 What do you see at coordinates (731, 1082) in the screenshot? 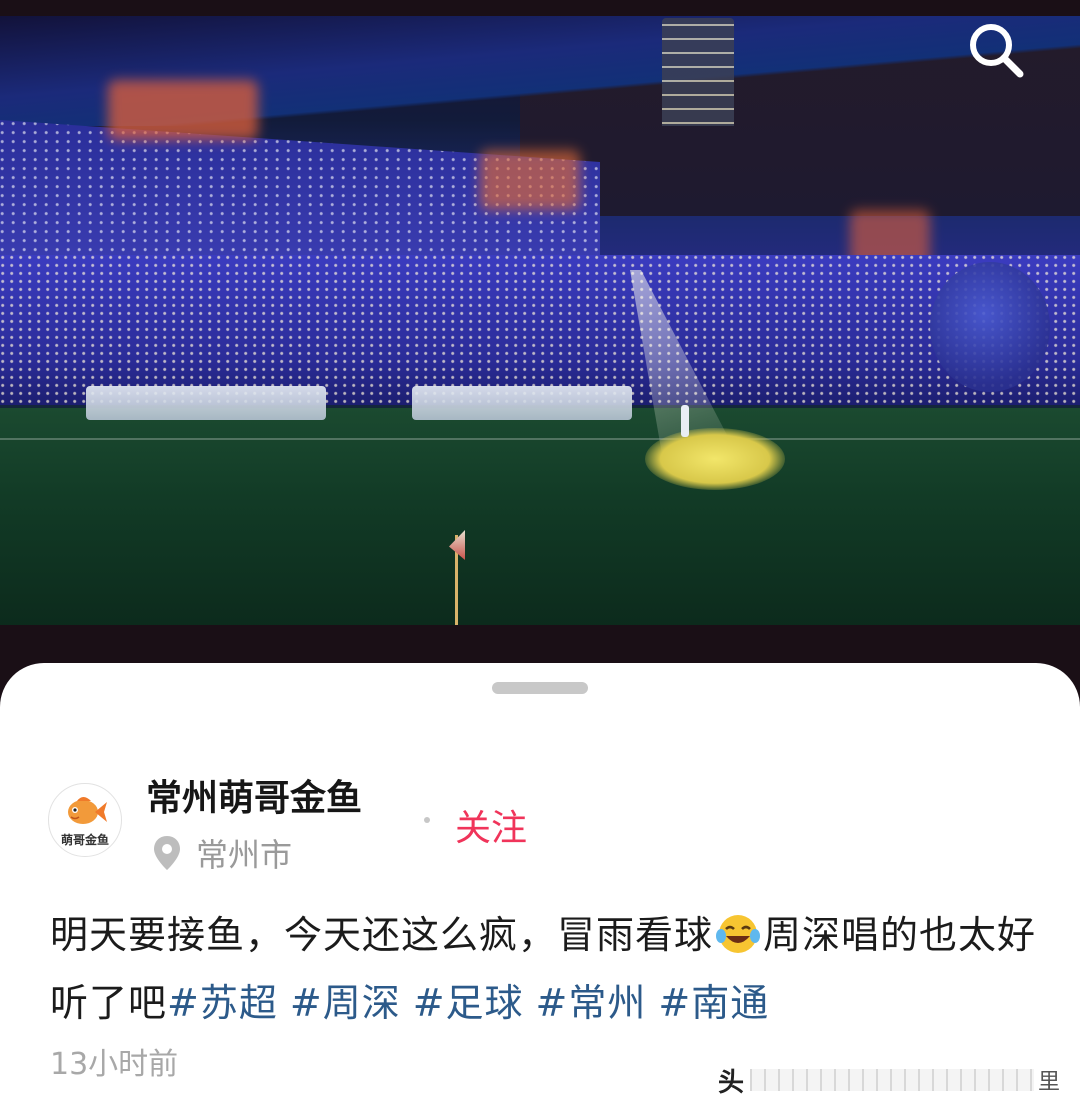
I see `watermark-left-char: 头` at bounding box center [731, 1082].